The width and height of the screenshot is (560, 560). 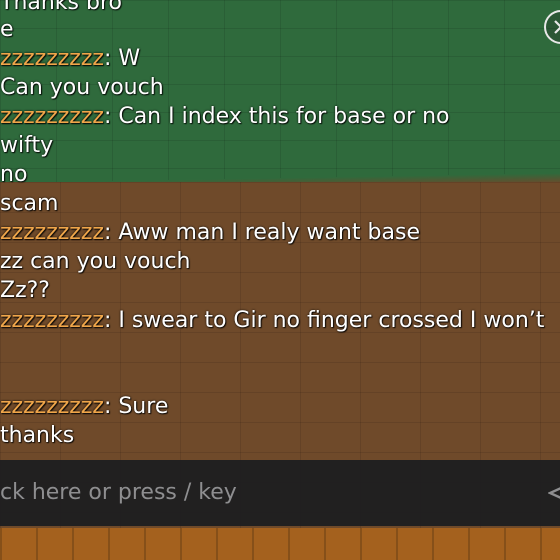 I want to click on chat-text: Sure, so click(x=143, y=406).